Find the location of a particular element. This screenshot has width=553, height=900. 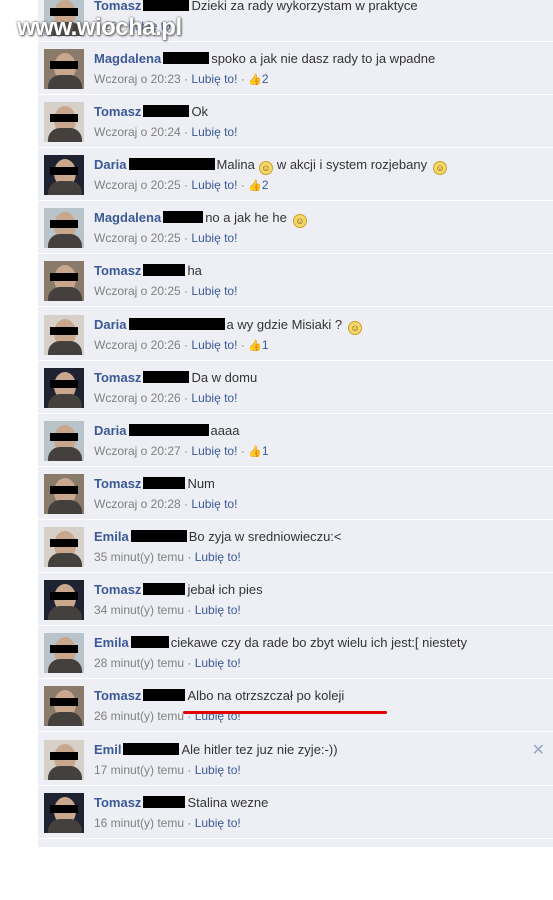

comment-text: spoko a jak nie dasz rady to ja wpadne is located at coordinates (323, 58).